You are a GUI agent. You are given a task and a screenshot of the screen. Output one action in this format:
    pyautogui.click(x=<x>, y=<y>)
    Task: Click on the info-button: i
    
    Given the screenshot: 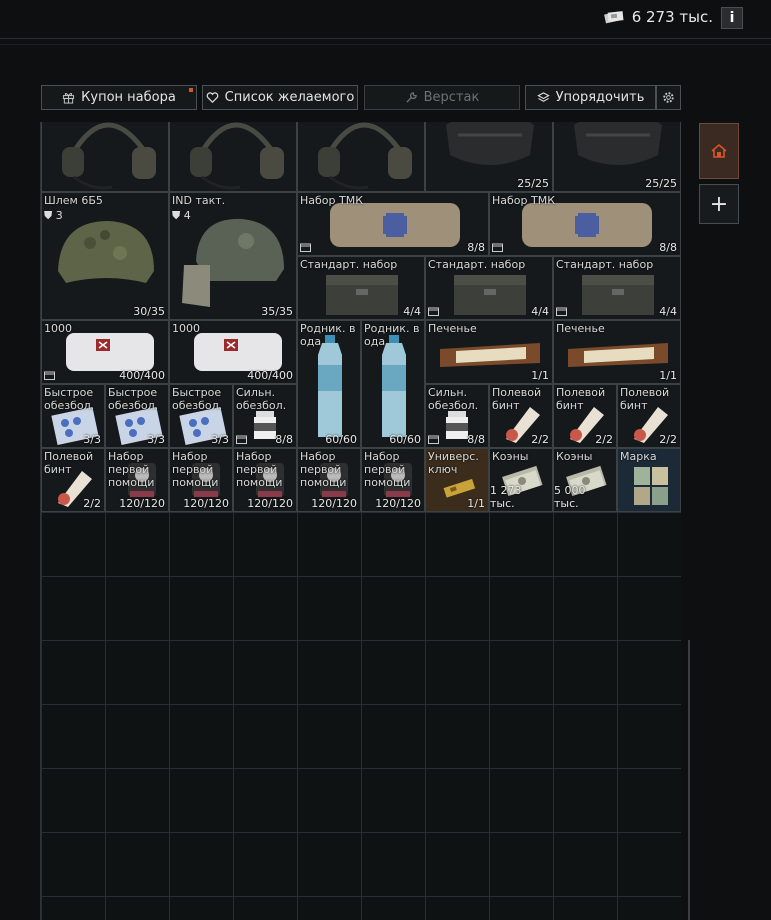 What is the action you would take?
    pyautogui.click(x=732, y=18)
    